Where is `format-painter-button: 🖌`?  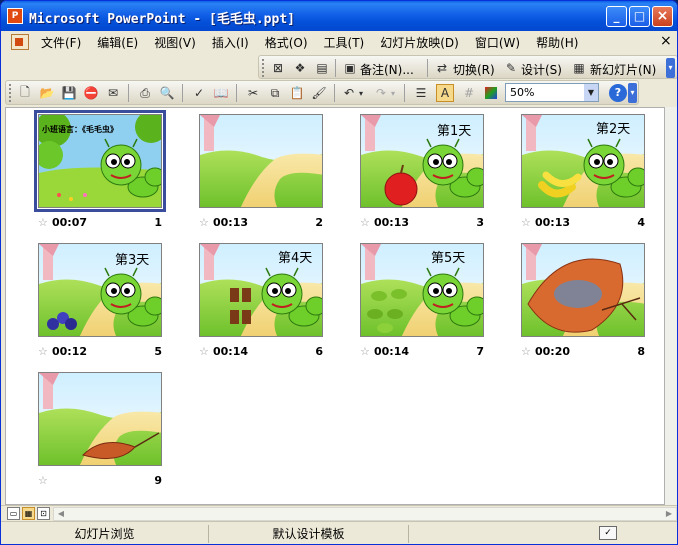
format-painter-button: 🖌 is located at coordinates (319, 93).